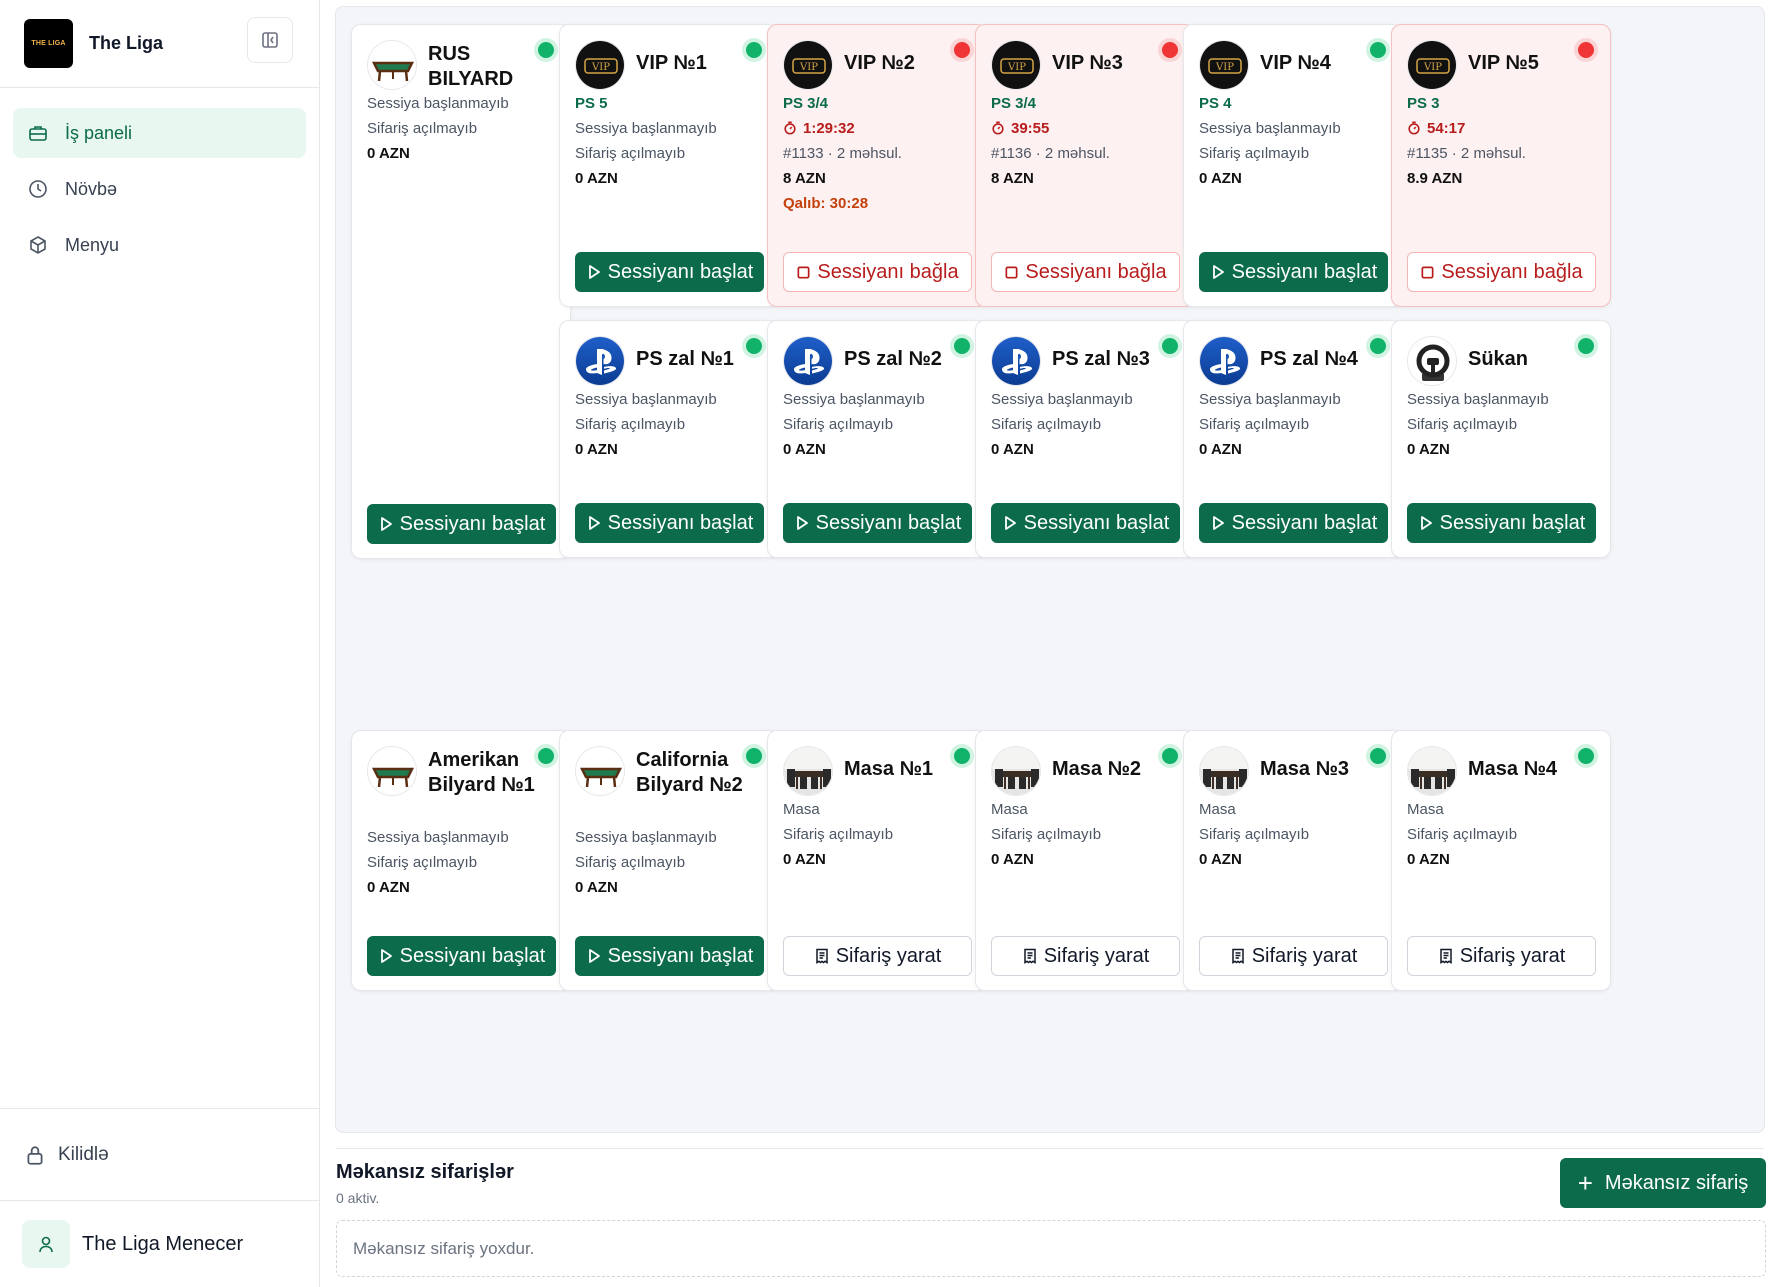 The height and width of the screenshot is (1287, 1776). What do you see at coordinates (1512, 955) in the screenshot?
I see `button-label: Sifariş yarat` at bounding box center [1512, 955].